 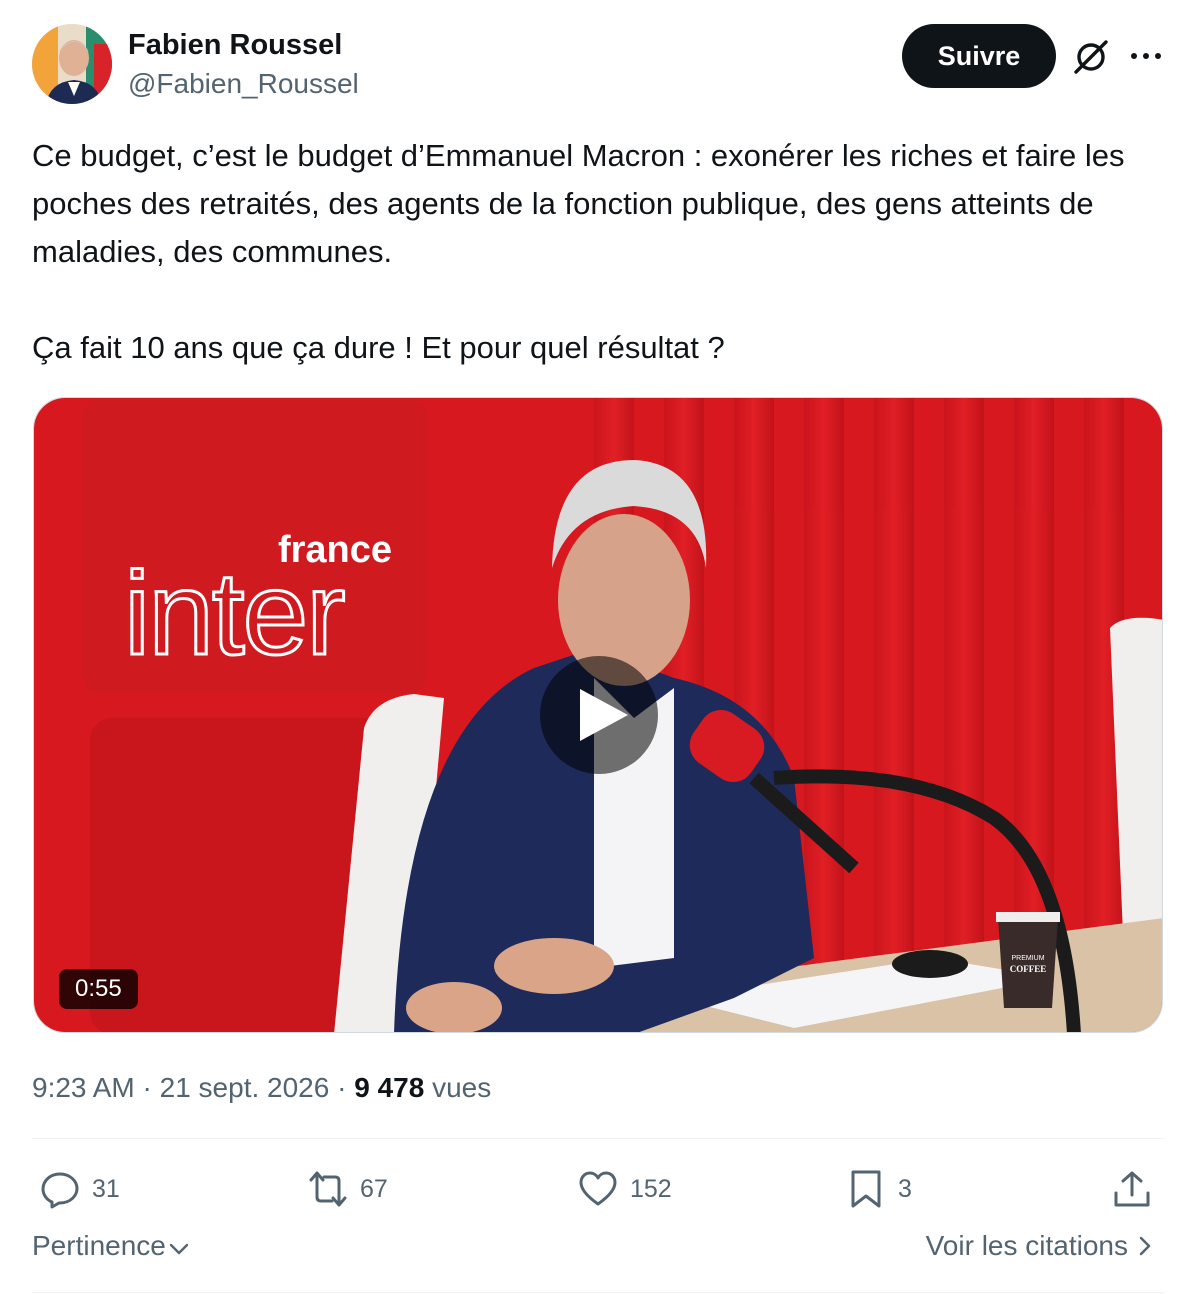 What do you see at coordinates (1028, 969) in the screenshot?
I see `cup-label-bottom: COFFEE` at bounding box center [1028, 969].